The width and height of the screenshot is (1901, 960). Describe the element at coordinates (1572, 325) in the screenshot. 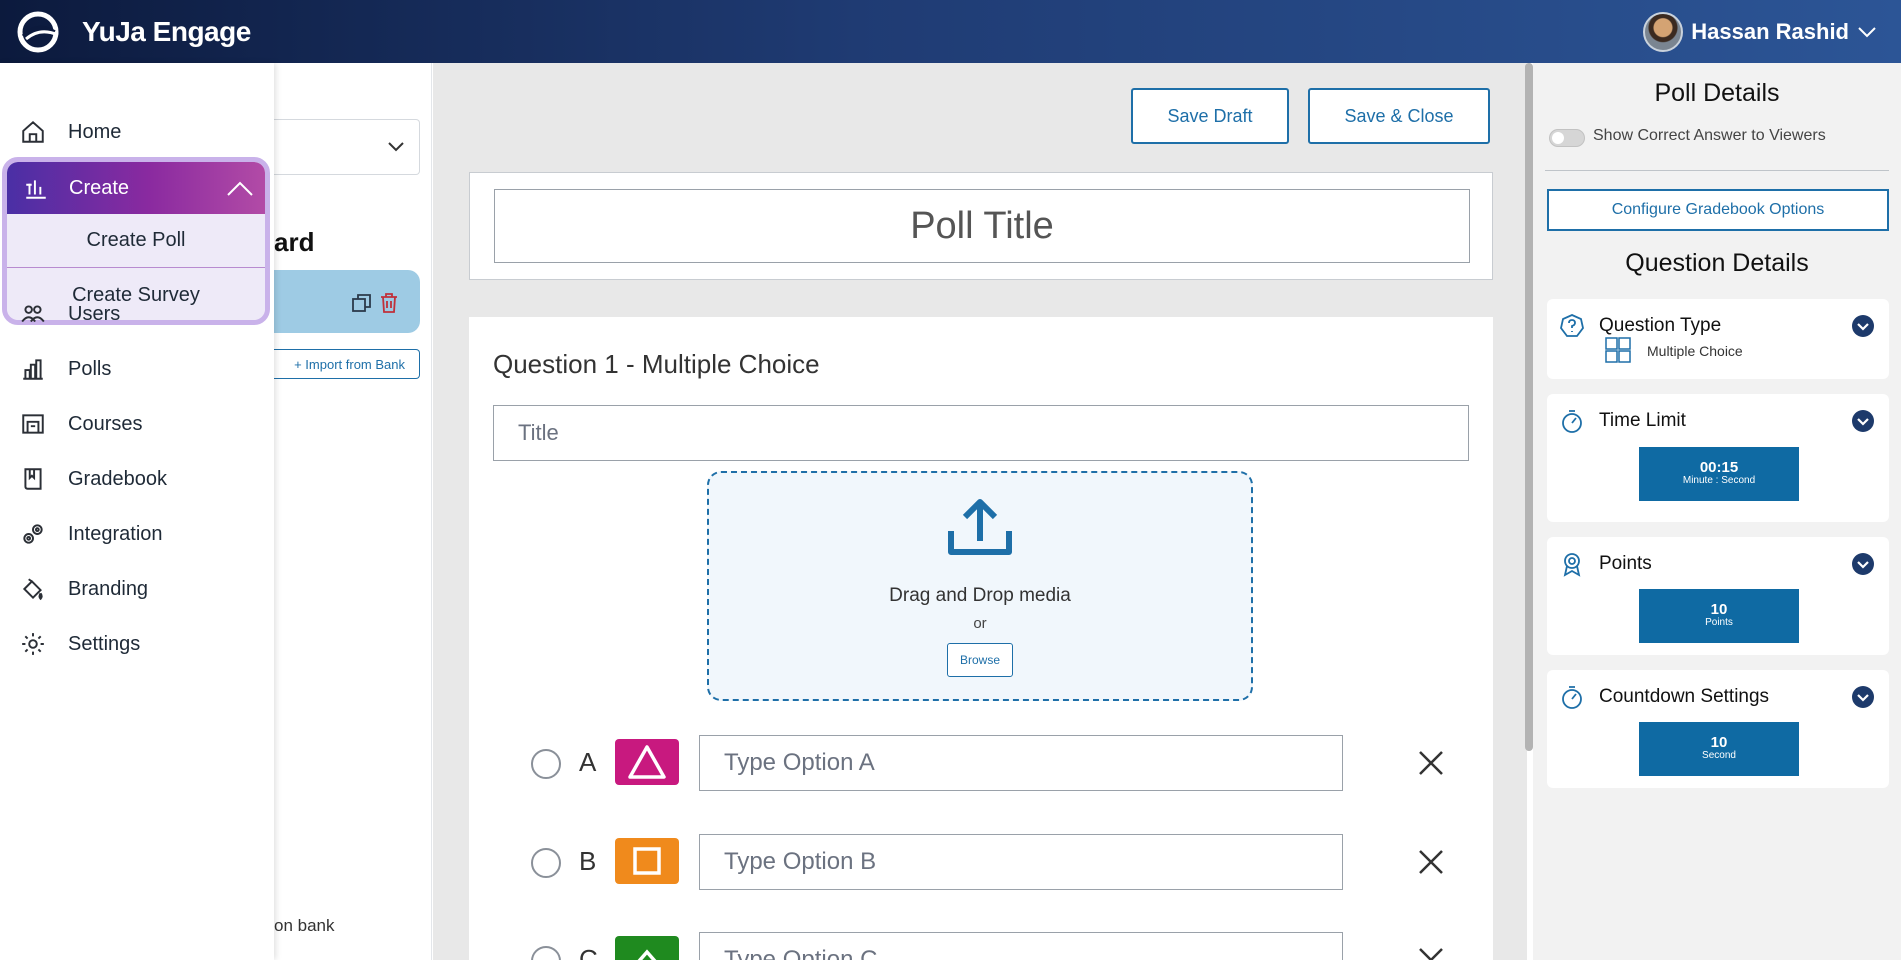

I see `question-help-icon` at that location.